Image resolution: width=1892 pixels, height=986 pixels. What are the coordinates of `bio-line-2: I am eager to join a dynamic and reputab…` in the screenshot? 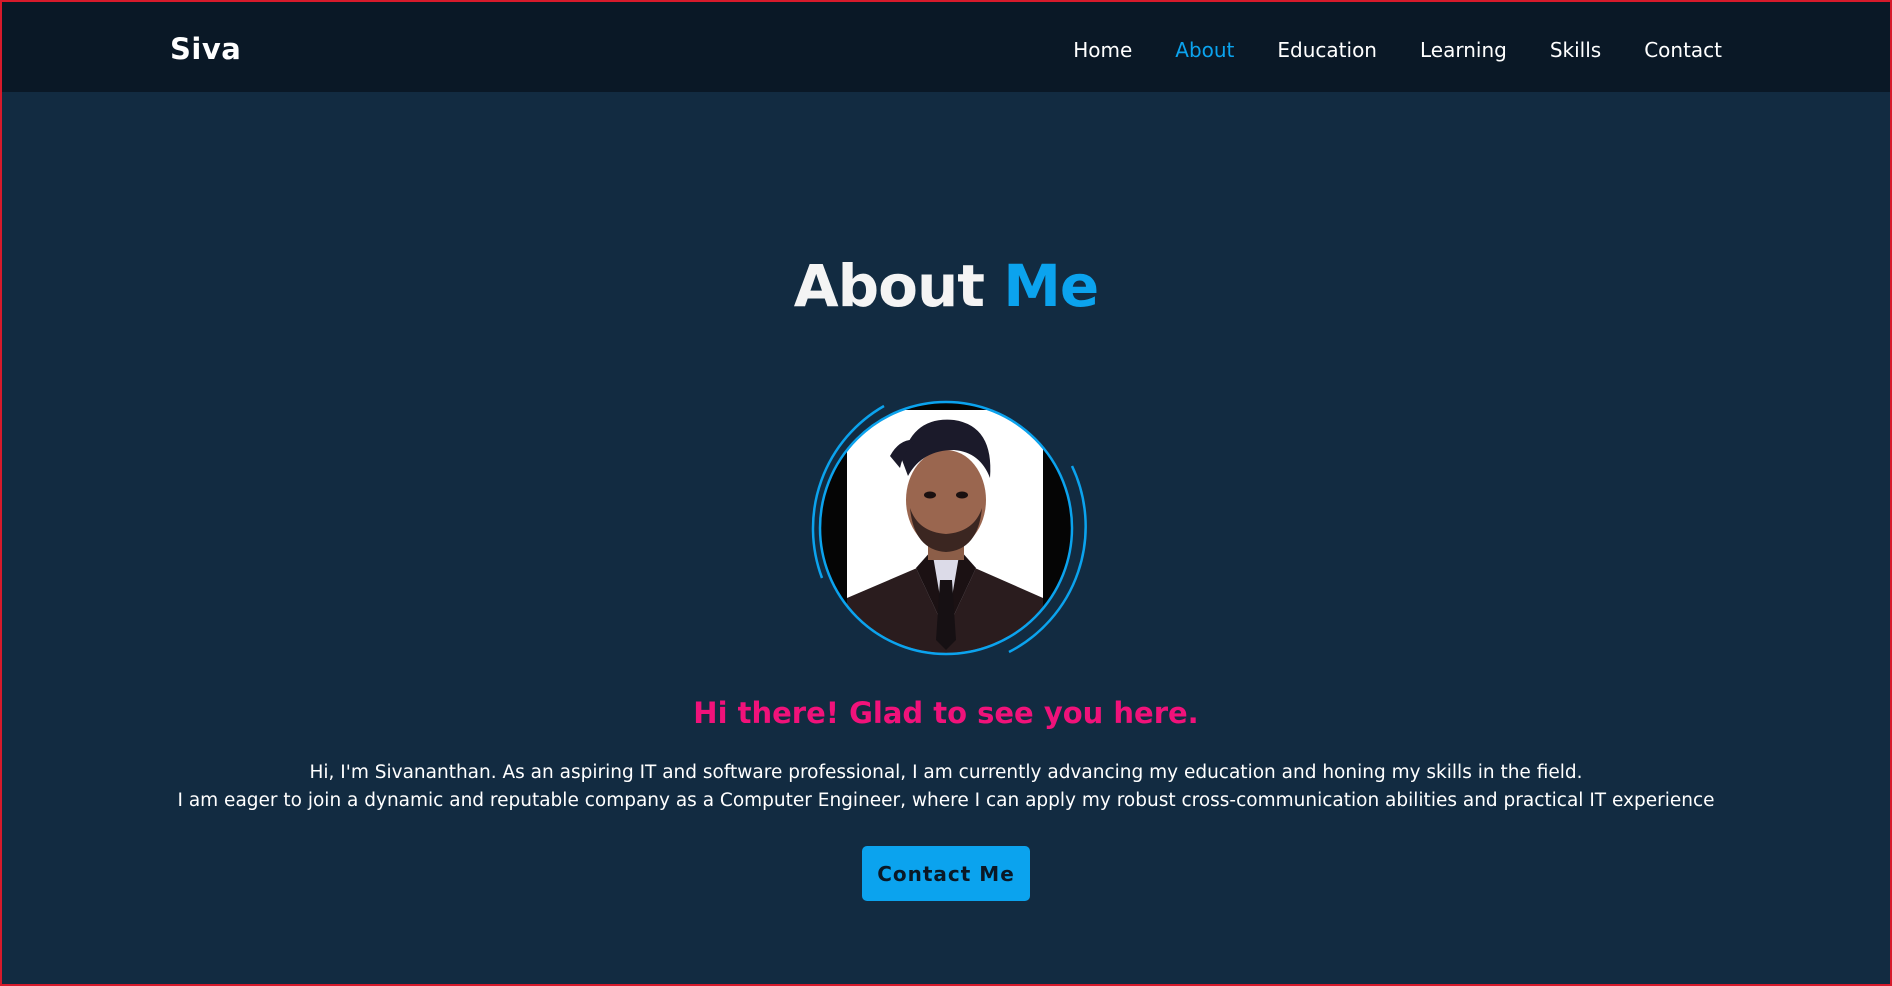 It's located at (946, 800).